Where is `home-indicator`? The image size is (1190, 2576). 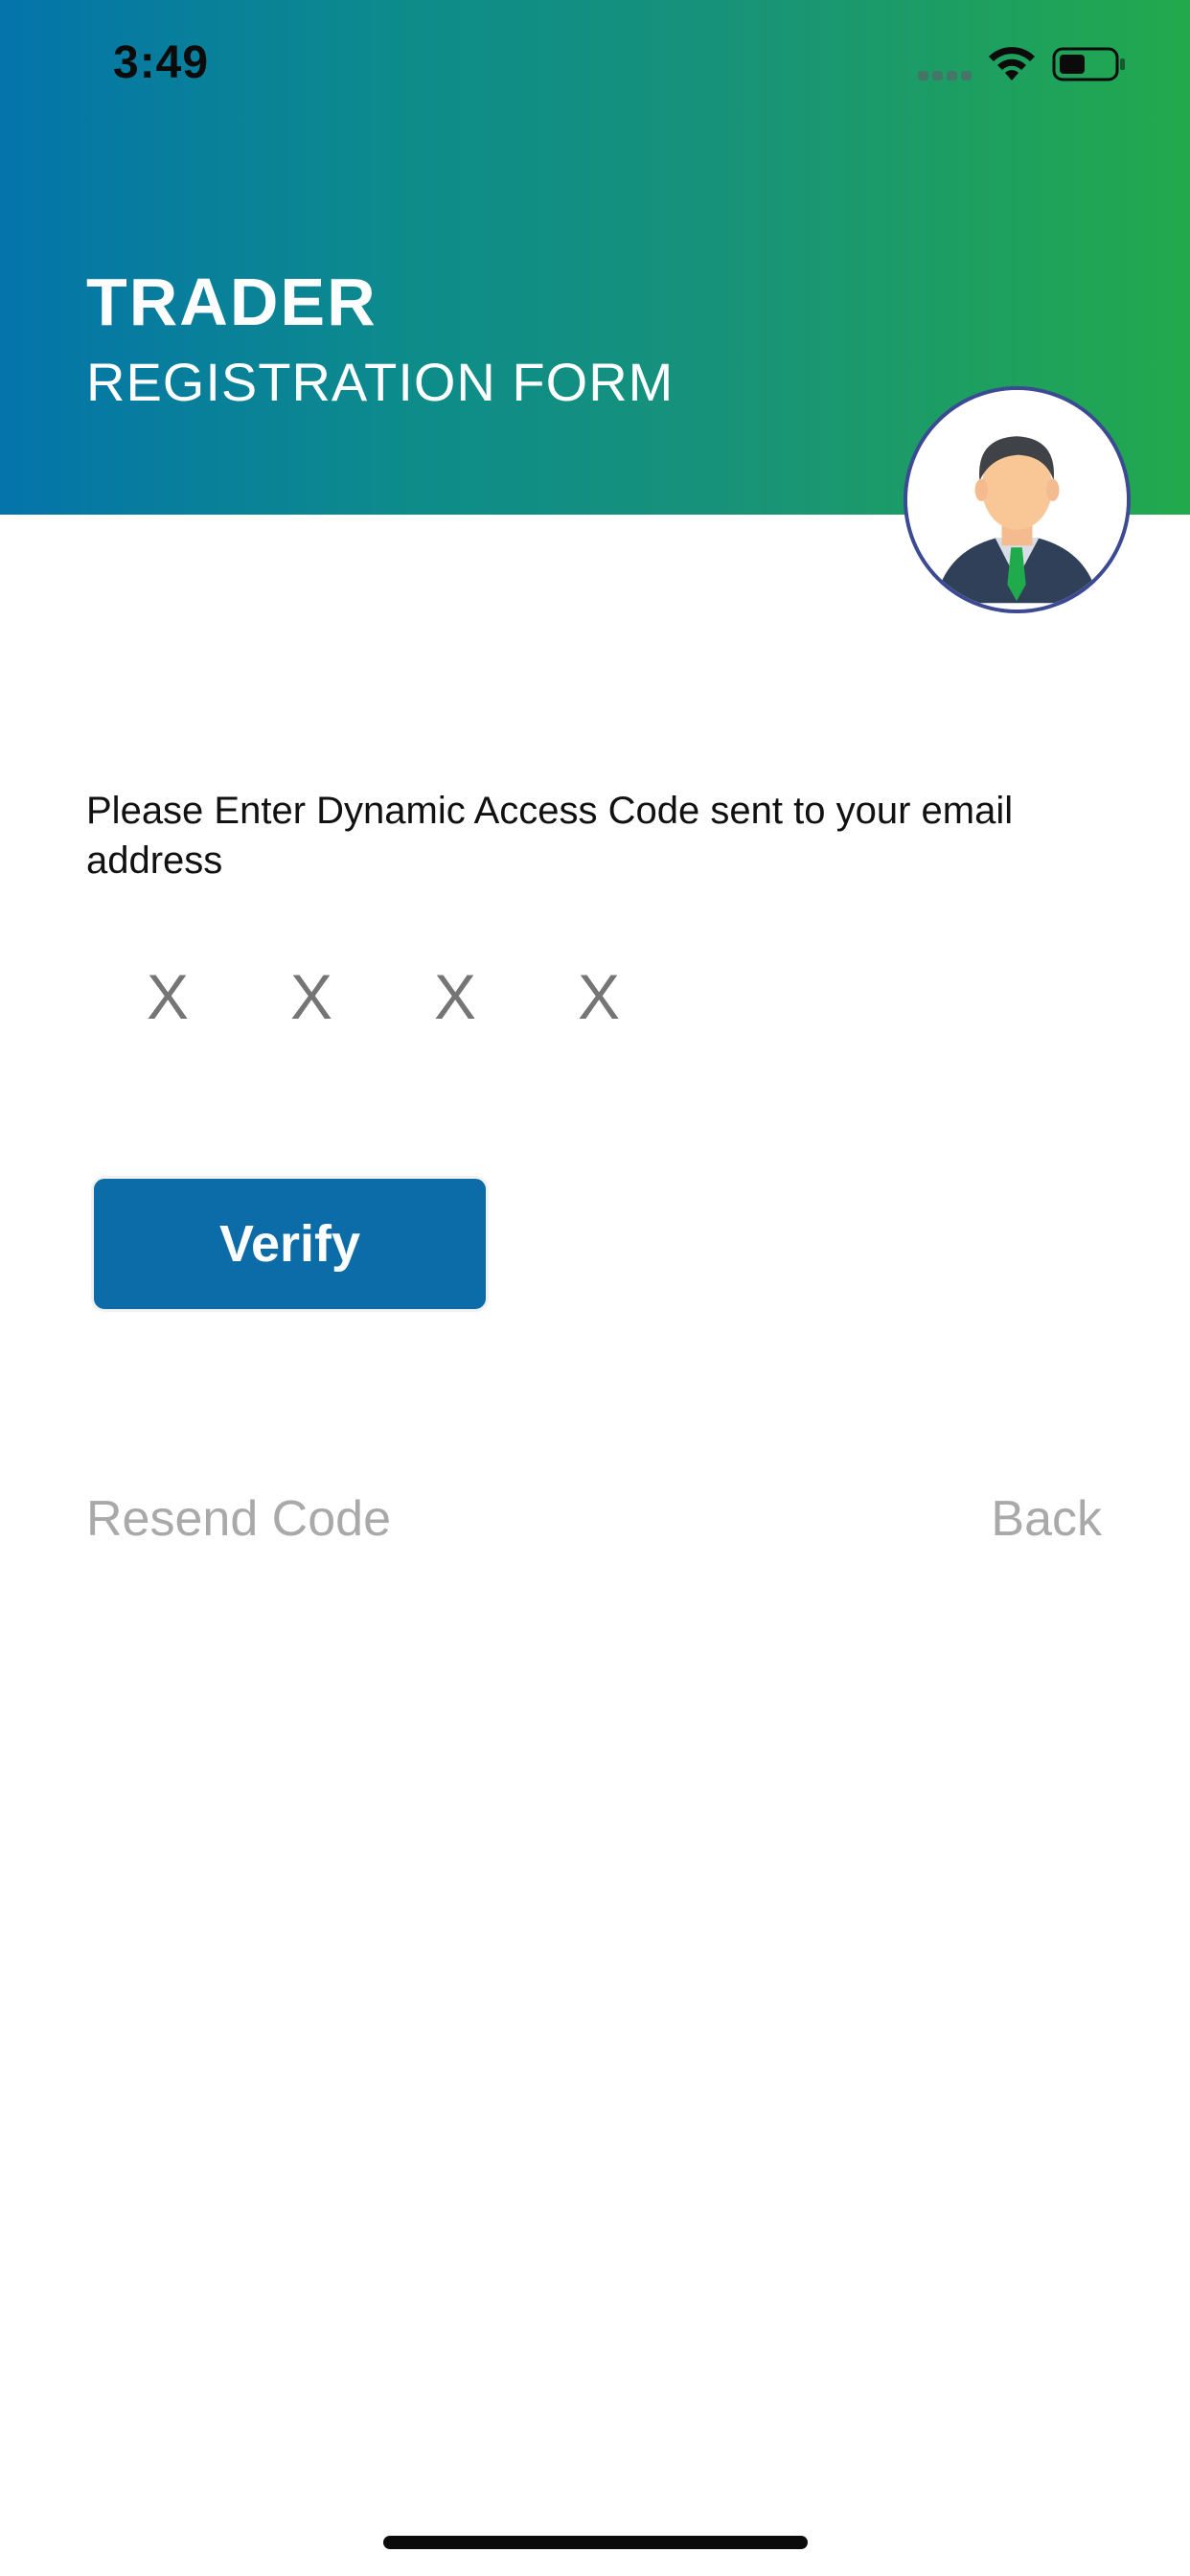 home-indicator is located at coordinates (595, 2542).